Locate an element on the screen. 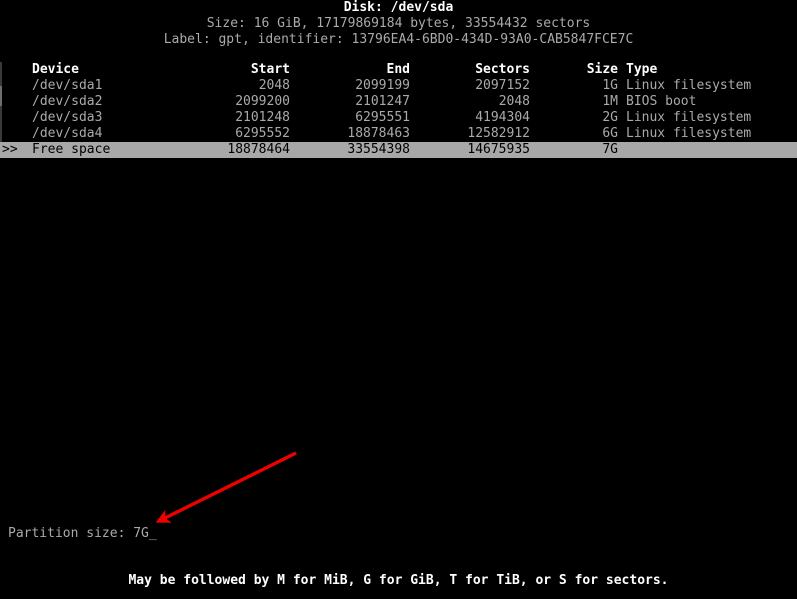 This screenshot has height=599, width=797. partition-size-input: 7G is located at coordinates (141, 533).